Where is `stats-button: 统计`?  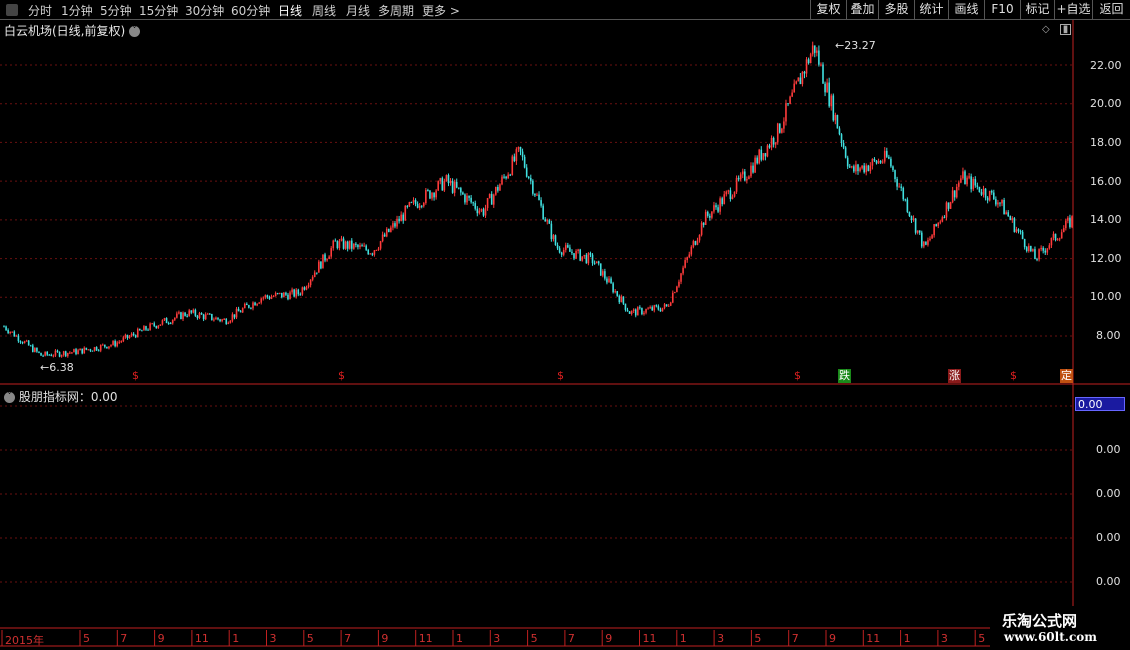
stats-button: 统计 is located at coordinates (931, 9).